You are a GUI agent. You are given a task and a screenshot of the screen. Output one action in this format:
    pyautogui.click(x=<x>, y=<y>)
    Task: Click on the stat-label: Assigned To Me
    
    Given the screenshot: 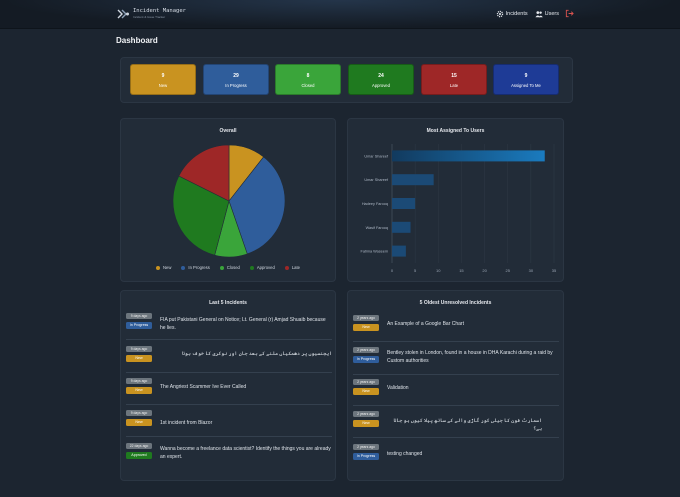 What is the action you would take?
    pyautogui.click(x=526, y=85)
    